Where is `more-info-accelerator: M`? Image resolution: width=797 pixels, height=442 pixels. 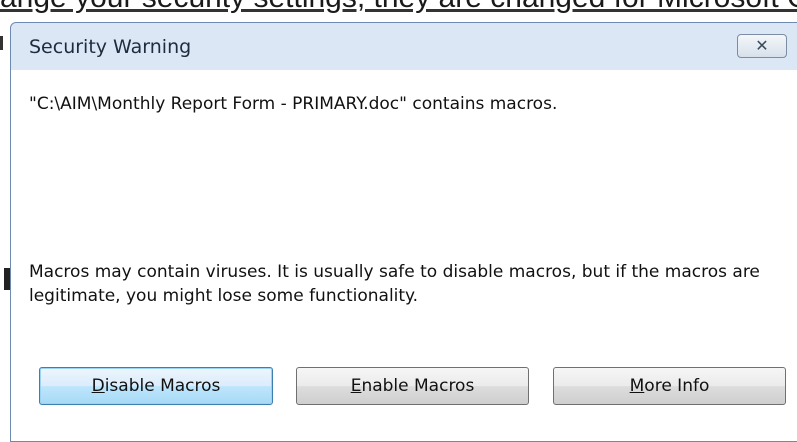
more-info-accelerator: M is located at coordinates (637, 386).